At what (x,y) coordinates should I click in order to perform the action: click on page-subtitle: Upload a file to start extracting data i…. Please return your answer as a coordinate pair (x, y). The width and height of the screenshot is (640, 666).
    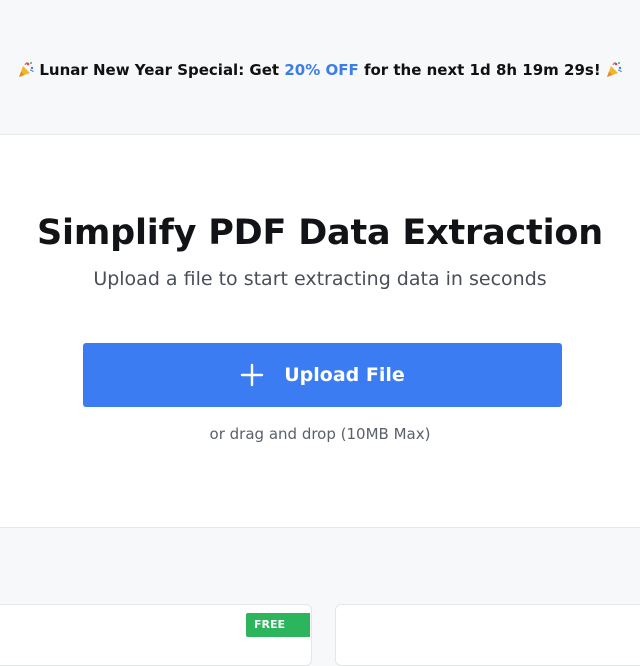
    Looking at the image, I should click on (320, 279).